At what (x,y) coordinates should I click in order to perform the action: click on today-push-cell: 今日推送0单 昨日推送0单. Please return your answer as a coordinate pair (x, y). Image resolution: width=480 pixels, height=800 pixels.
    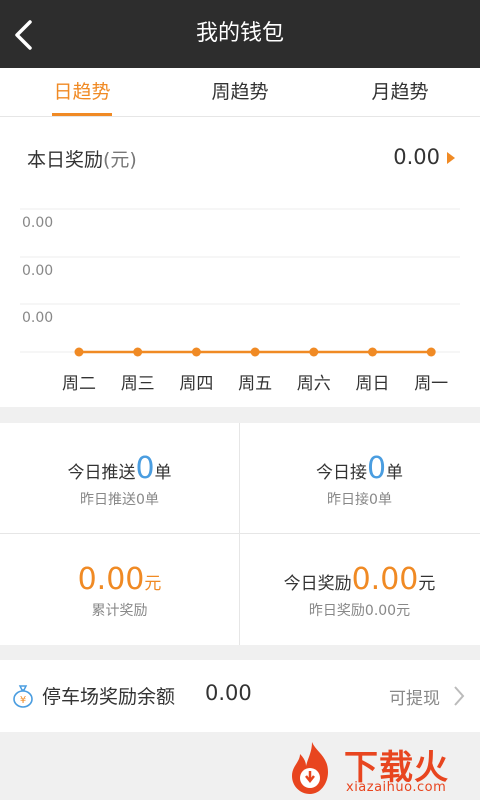
    Looking at the image, I should click on (119, 478).